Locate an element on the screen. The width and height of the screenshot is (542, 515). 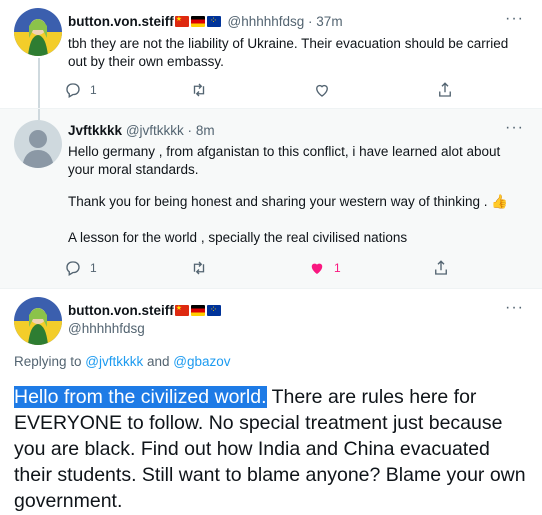
like-icon is located at coordinates (322, 90).